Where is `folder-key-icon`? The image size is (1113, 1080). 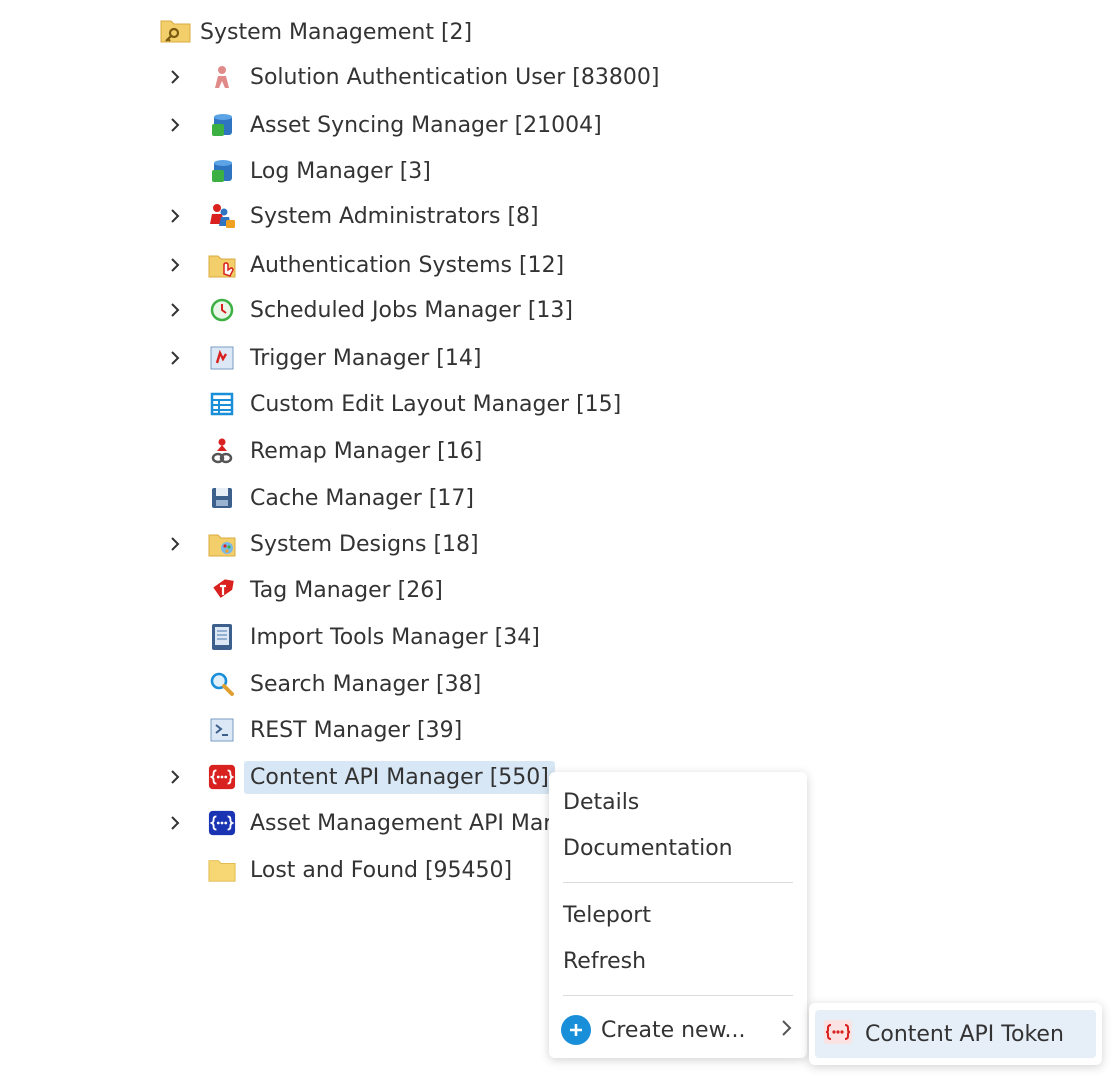
folder-key-icon is located at coordinates (176, 32).